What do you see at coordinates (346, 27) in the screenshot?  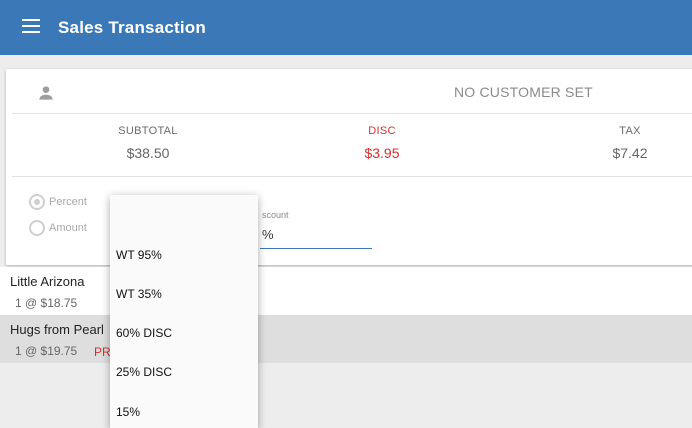 I see `app-bar: Sales Transaction` at bounding box center [346, 27].